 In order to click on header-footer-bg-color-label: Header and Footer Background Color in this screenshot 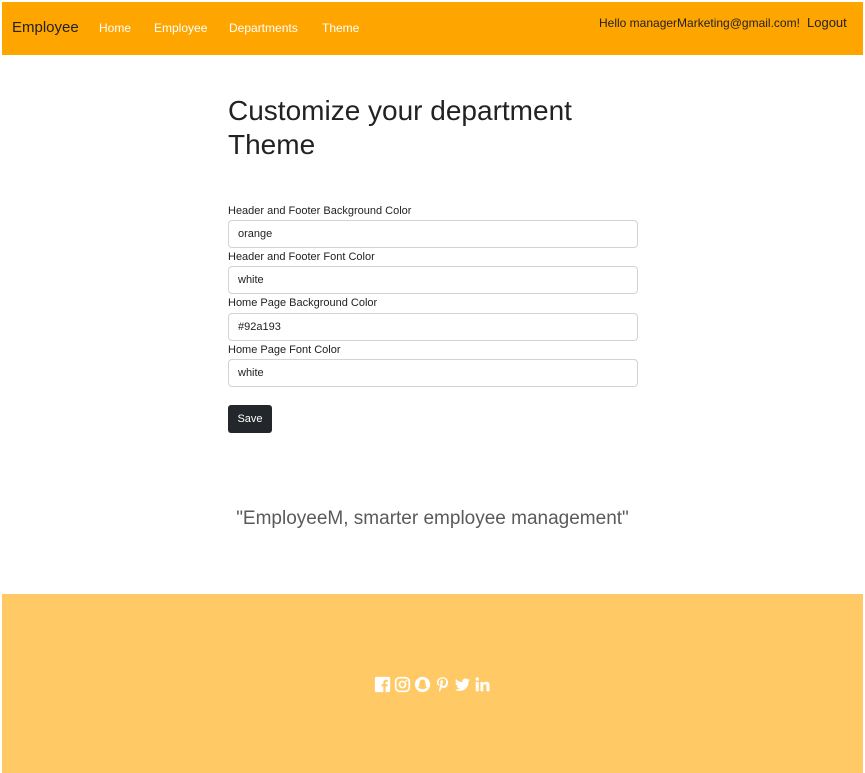, I will do `click(320, 211)`.